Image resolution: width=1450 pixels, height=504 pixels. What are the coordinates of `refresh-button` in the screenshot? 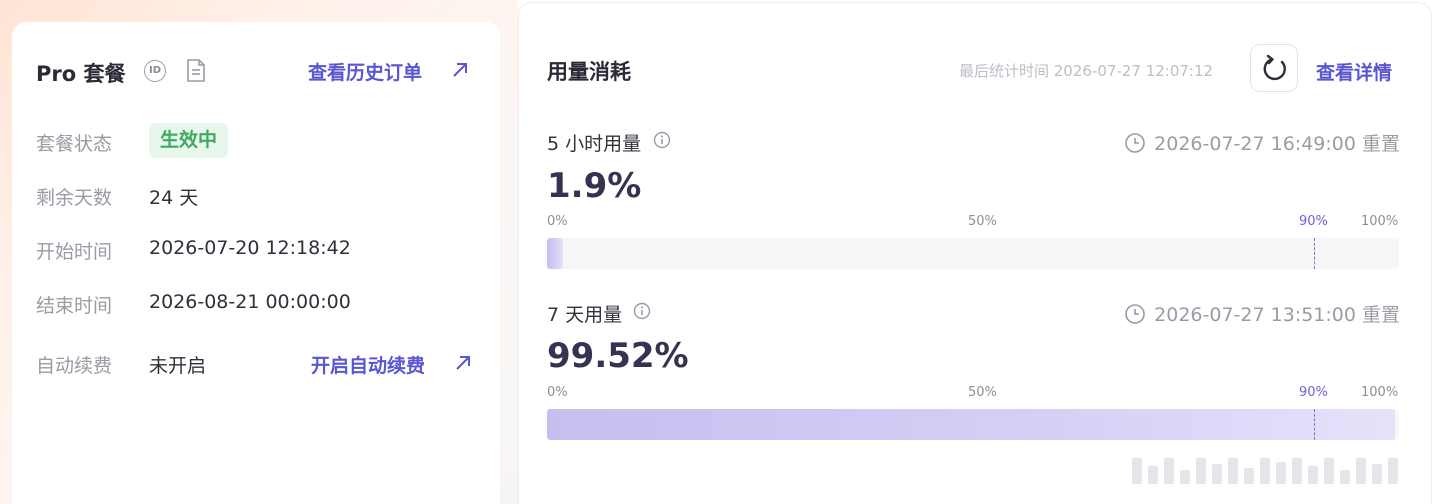 It's located at (1274, 68).